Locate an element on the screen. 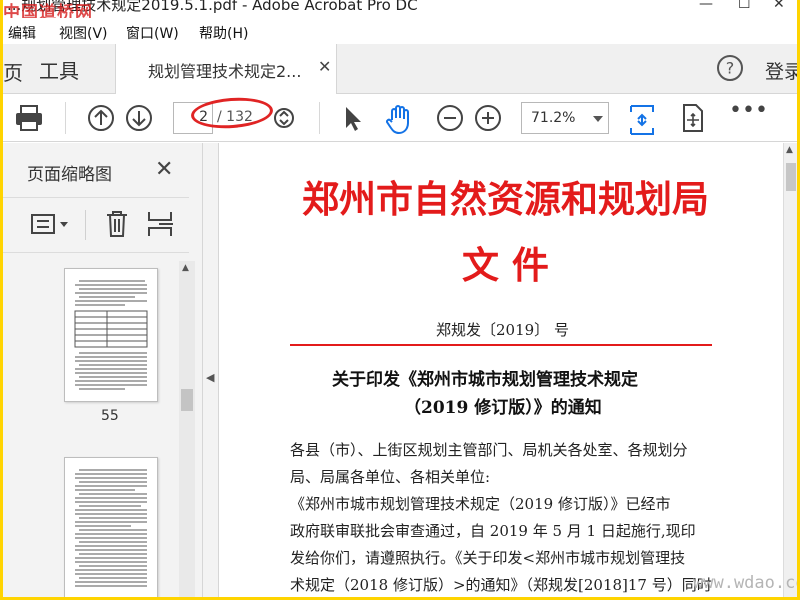 The width and height of the screenshot is (800, 600). body-line: 术规定（2018 修订版）>的通知》（郑规发[2018]17 号）同时 is located at coordinates (501, 585).